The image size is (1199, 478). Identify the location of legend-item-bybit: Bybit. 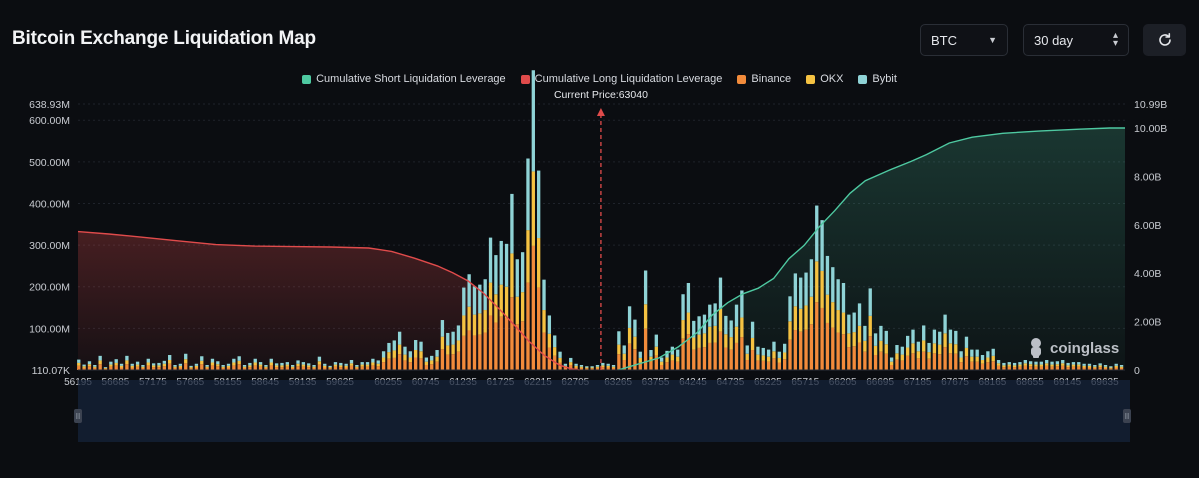
(877, 79).